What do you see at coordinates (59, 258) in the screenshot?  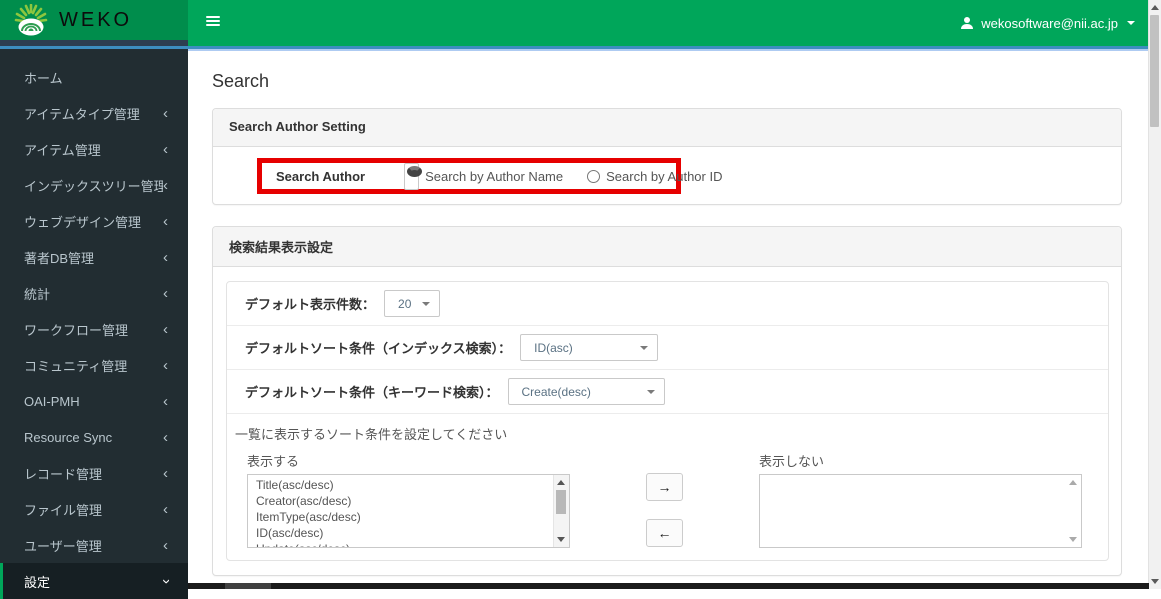 I see `sidebar-item-label: 著者DB管理` at bounding box center [59, 258].